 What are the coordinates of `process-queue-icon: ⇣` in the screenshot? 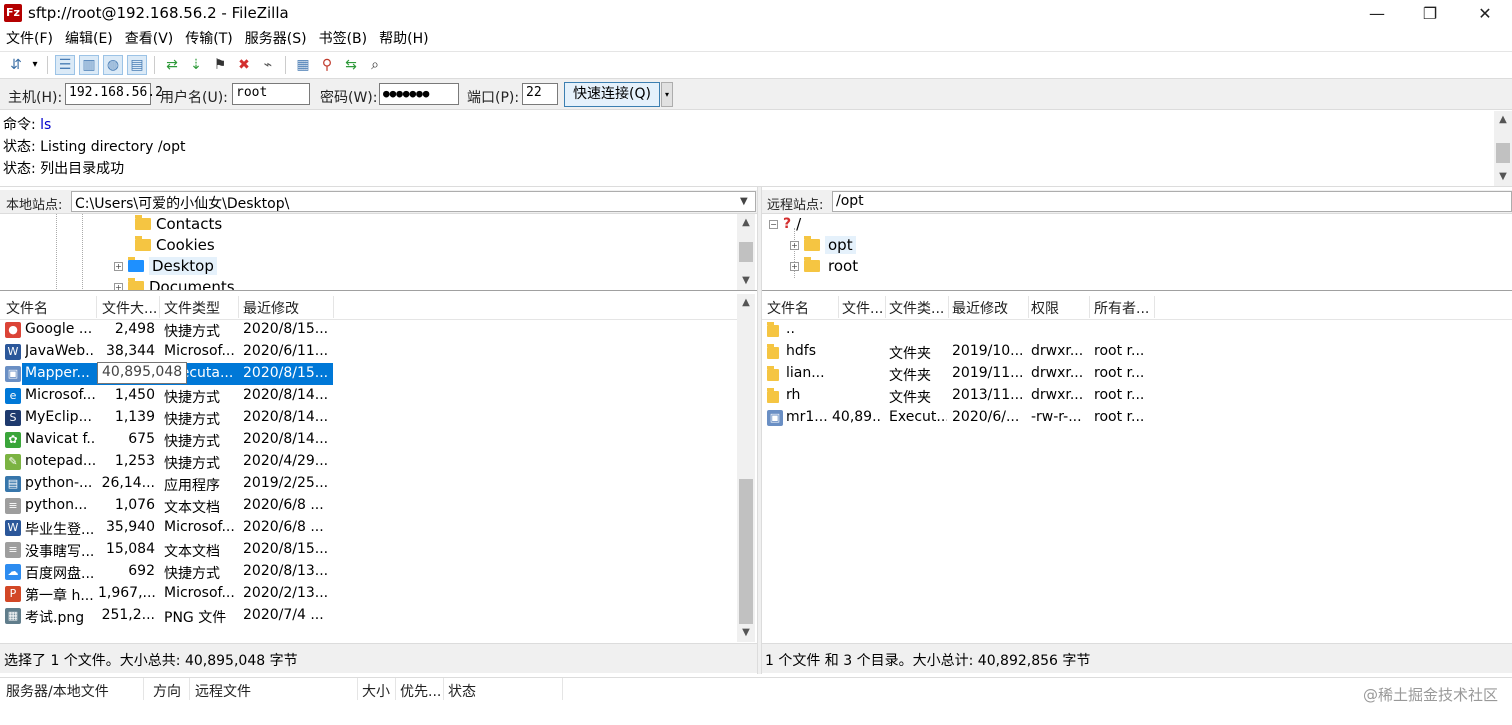 It's located at (196, 65).